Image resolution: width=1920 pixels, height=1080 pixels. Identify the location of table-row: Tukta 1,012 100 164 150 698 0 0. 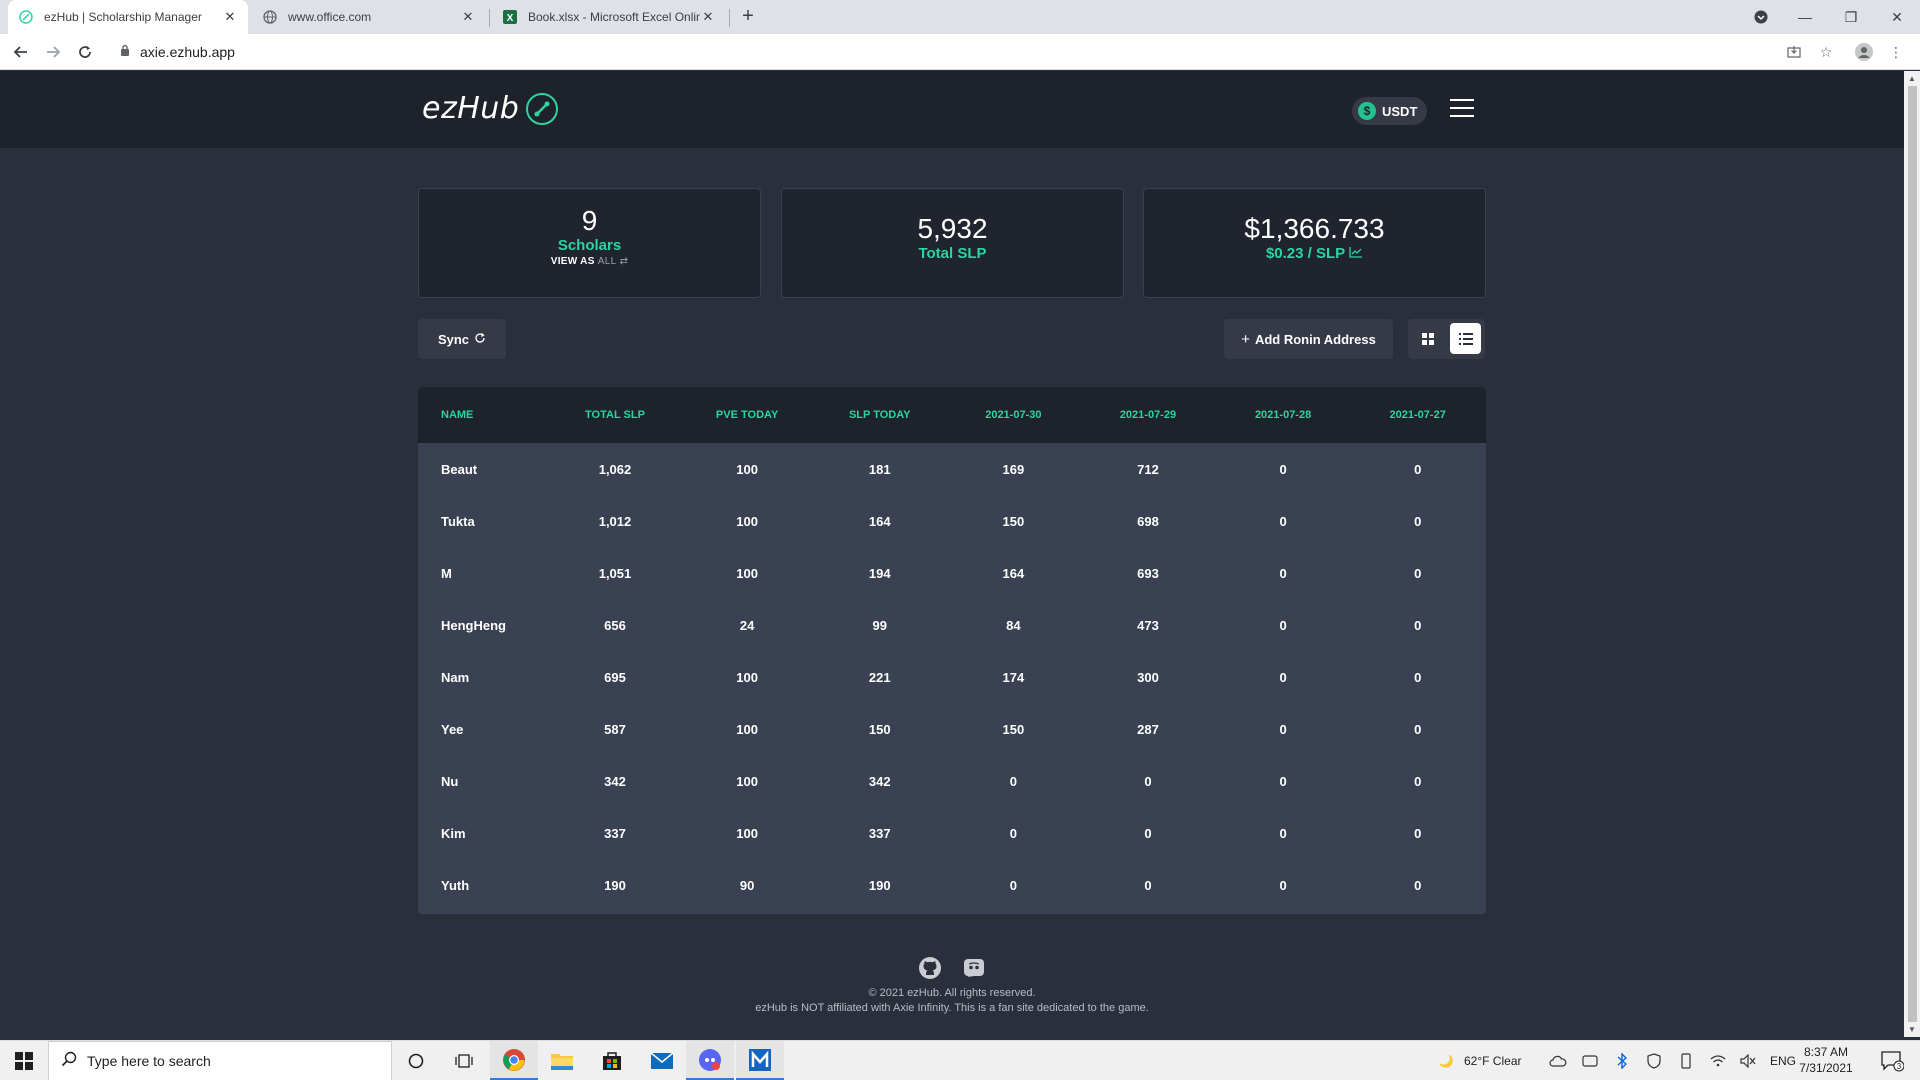
(952, 521).